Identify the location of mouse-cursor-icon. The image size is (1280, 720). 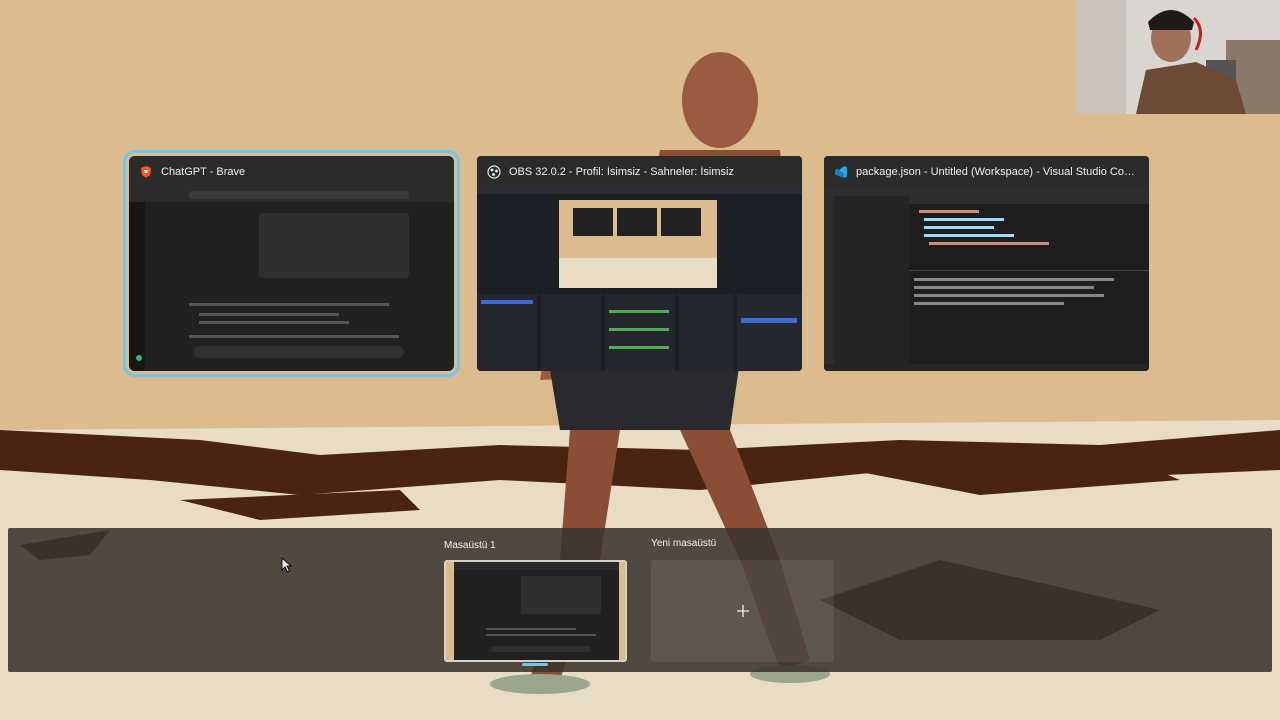
(287, 565).